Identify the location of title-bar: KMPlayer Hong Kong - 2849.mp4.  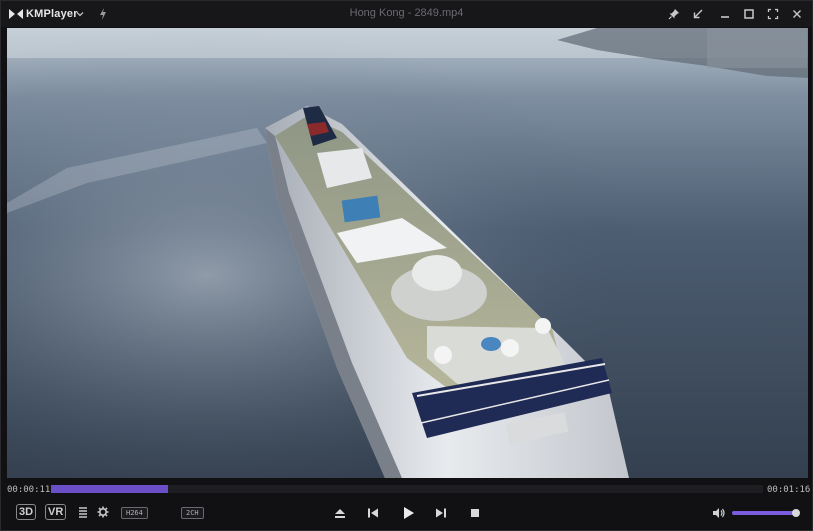
(406, 14).